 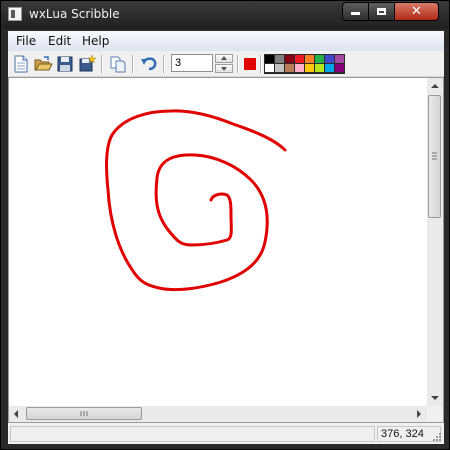 What do you see at coordinates (192, 63) in the screenshot?
I see `pen-size-input` at bounding box center [192, 63].